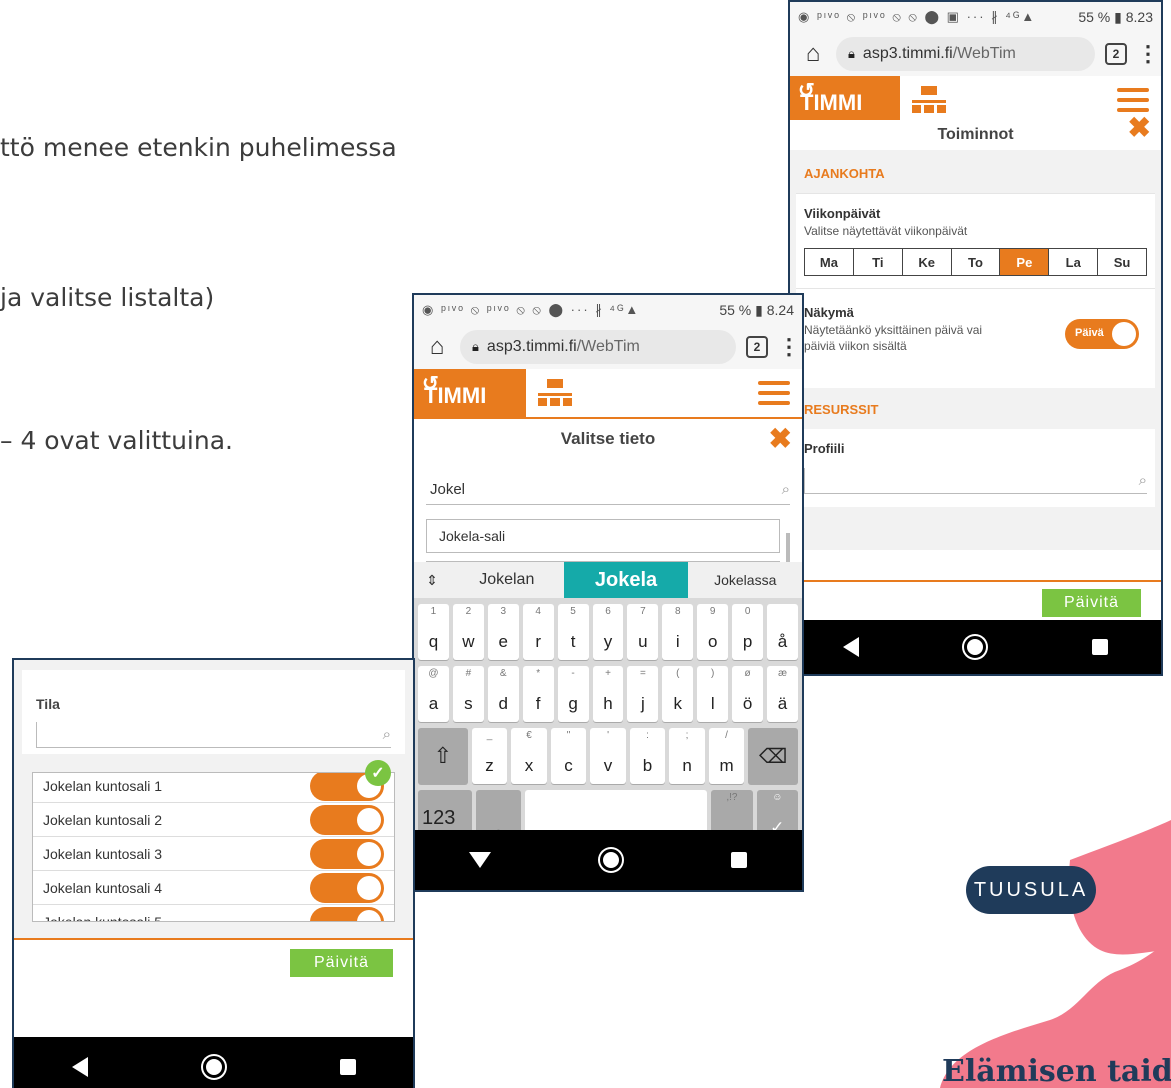 The width and height of the screenshot is (1171, 1088). Describe the element at coordinates (877, 262) in the screenshot. I see `weekday-ti: Ti` at that location.